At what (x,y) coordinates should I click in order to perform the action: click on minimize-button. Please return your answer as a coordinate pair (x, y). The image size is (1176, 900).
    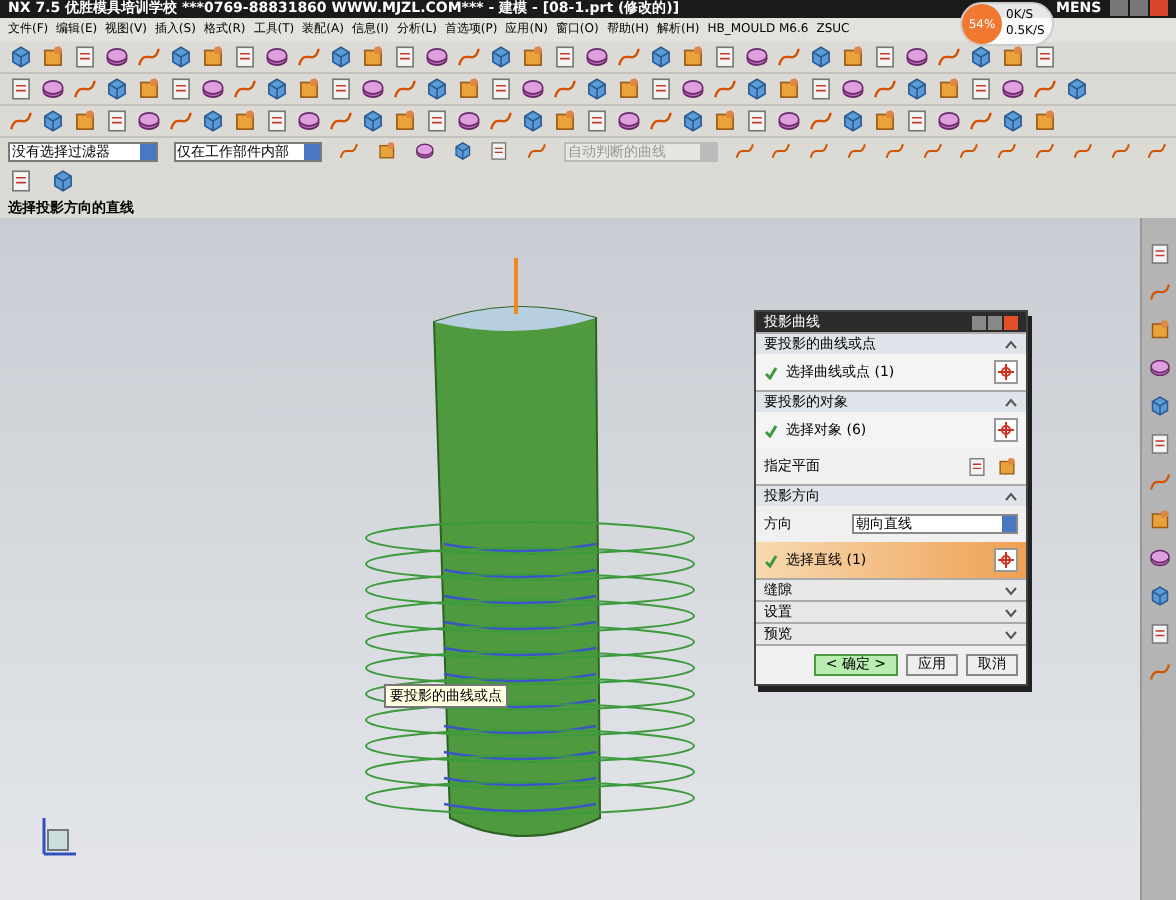
    Looking at the image, I should click on (995, 322).